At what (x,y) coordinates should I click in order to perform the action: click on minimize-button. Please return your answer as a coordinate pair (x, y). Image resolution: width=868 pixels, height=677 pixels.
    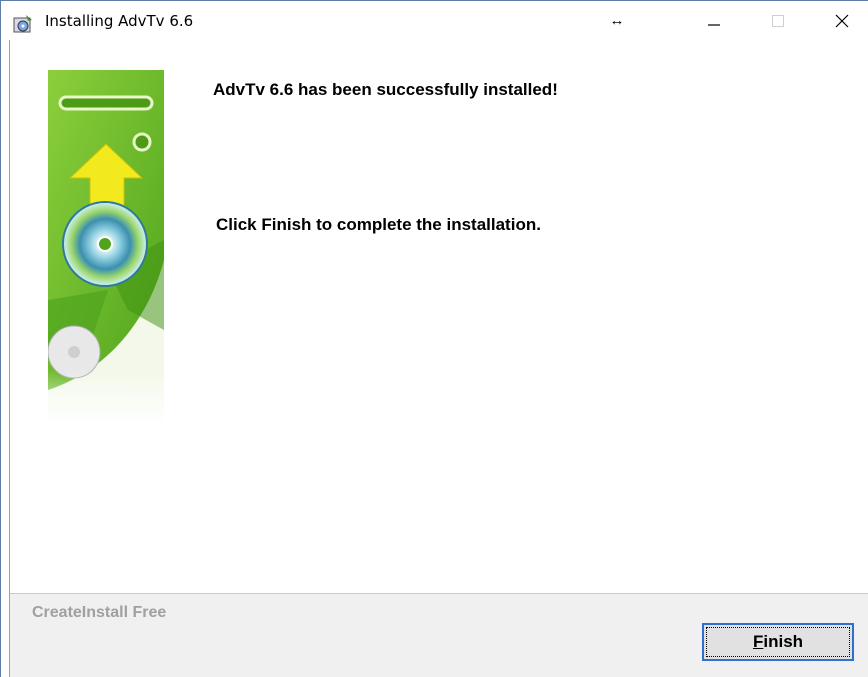
    Looking at the image, I should click on (714, 21).